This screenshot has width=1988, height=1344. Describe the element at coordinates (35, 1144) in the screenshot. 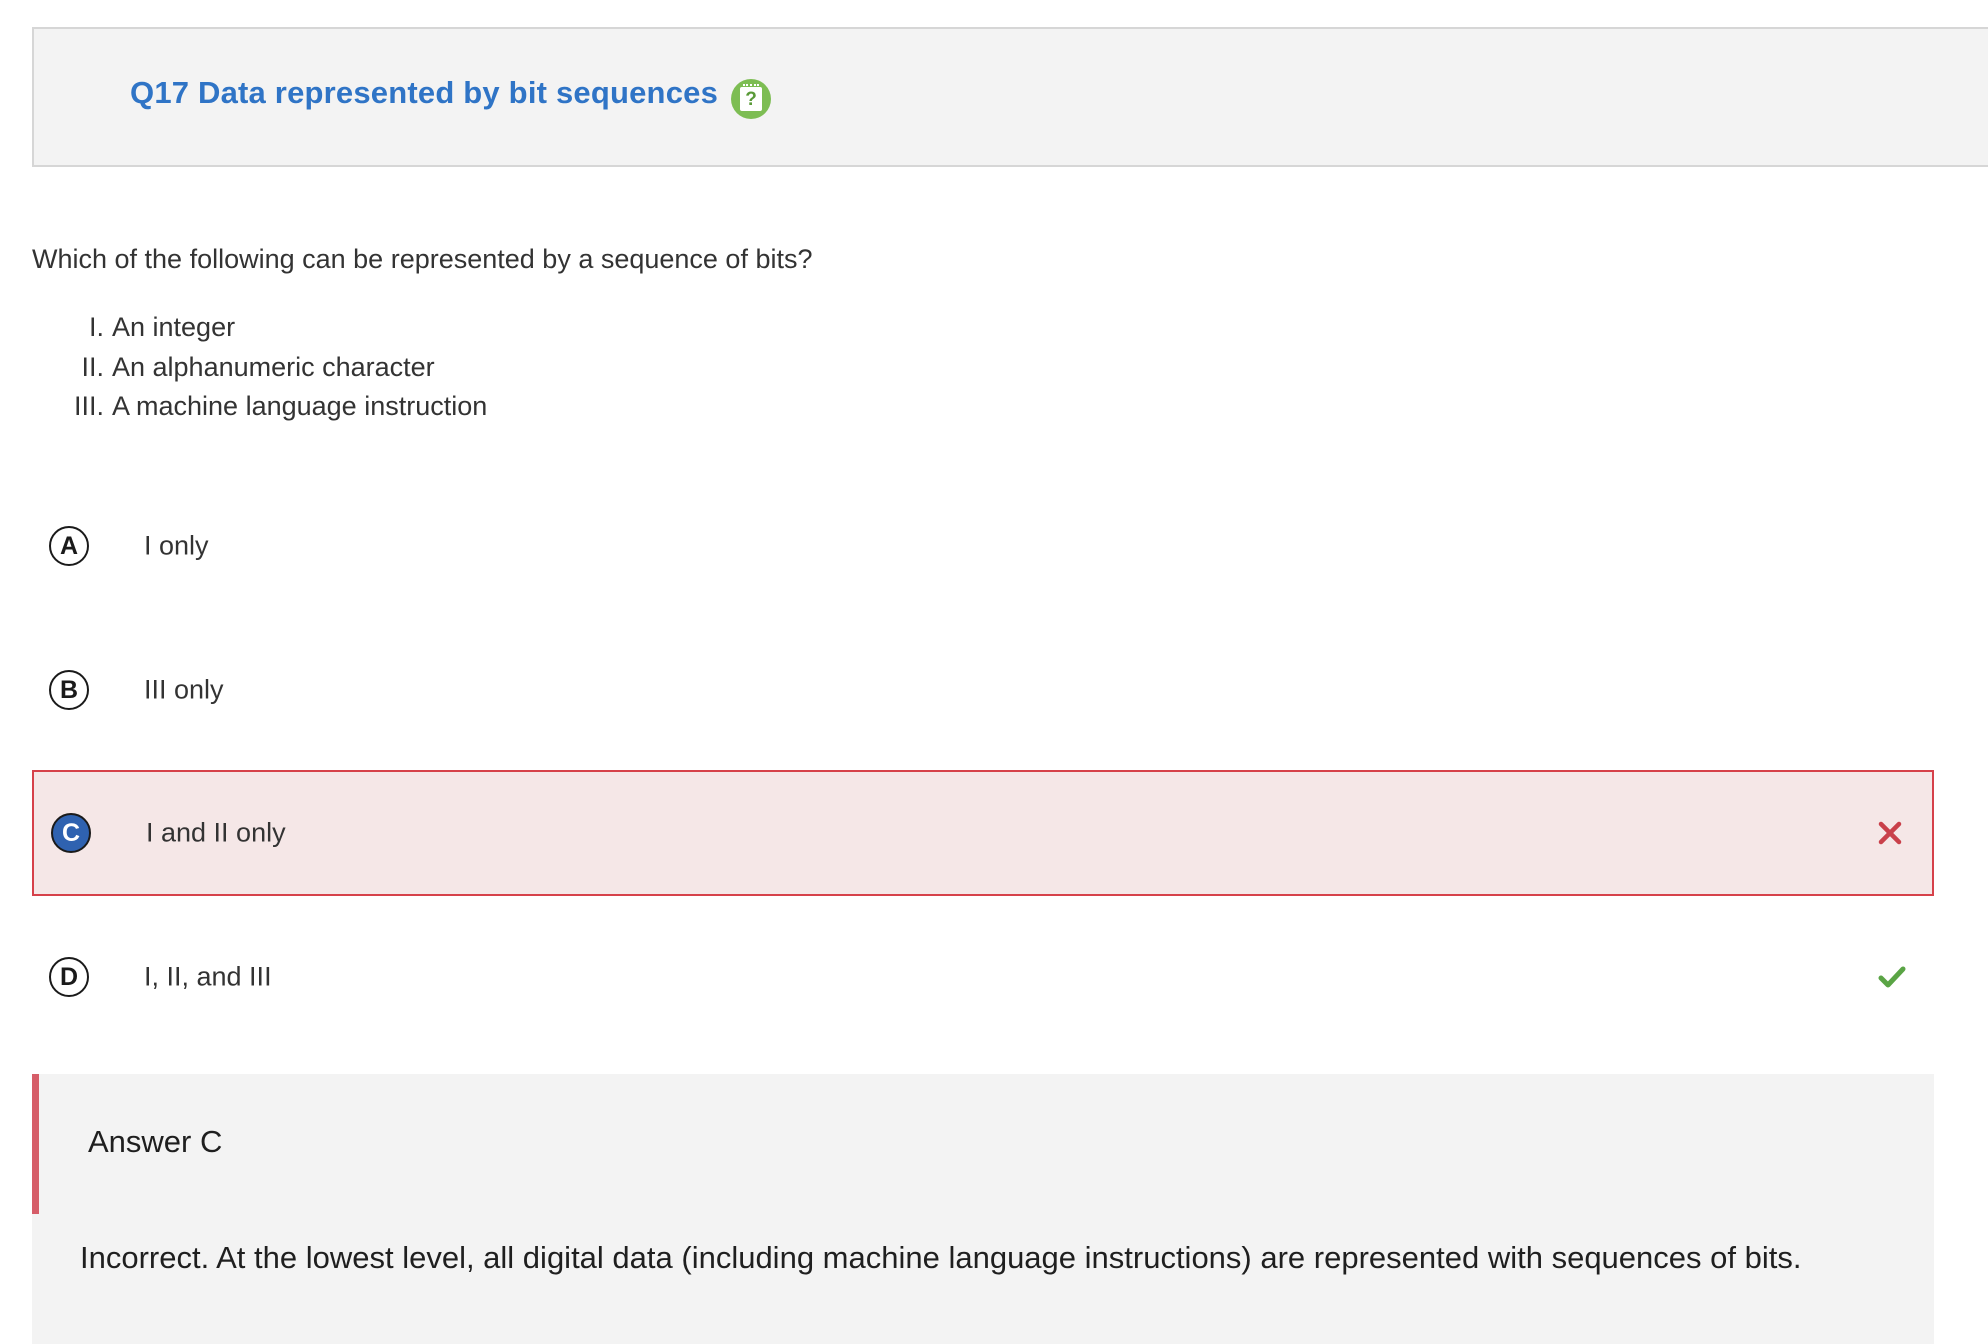

I see `feedback-accent-bar` at that location.